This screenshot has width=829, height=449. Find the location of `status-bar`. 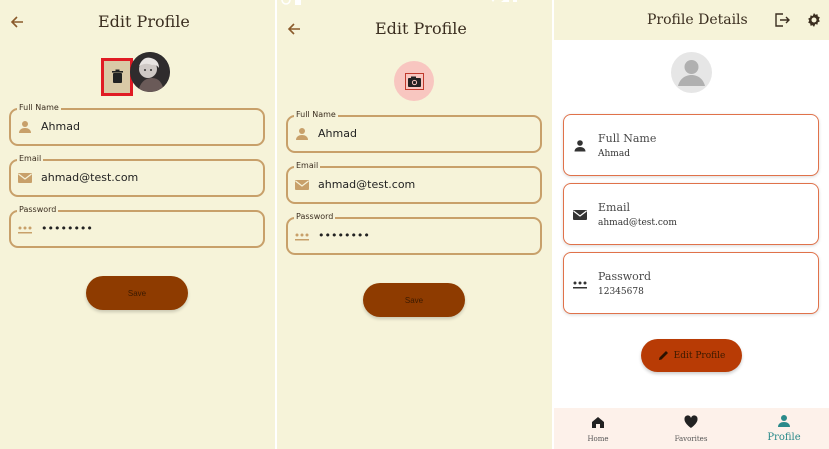

status-bar is located at coordinates (414, 3).